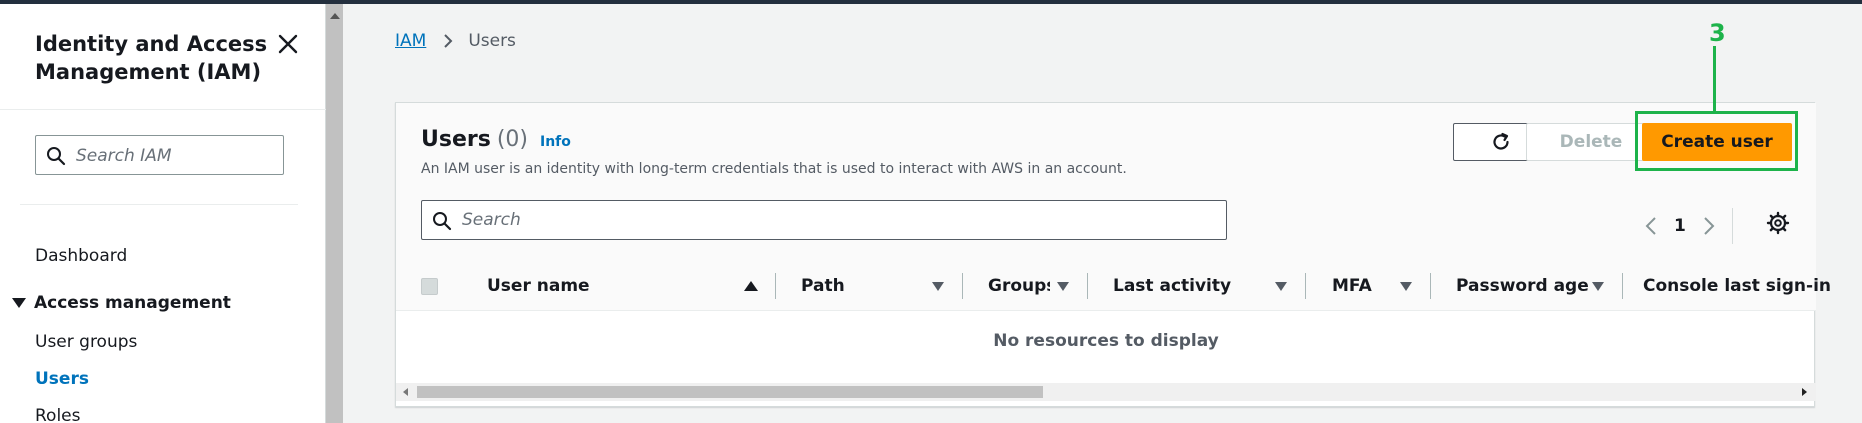 The image size is (1862, 423). I want to click on select-all-checkbox, so click(429, 286).